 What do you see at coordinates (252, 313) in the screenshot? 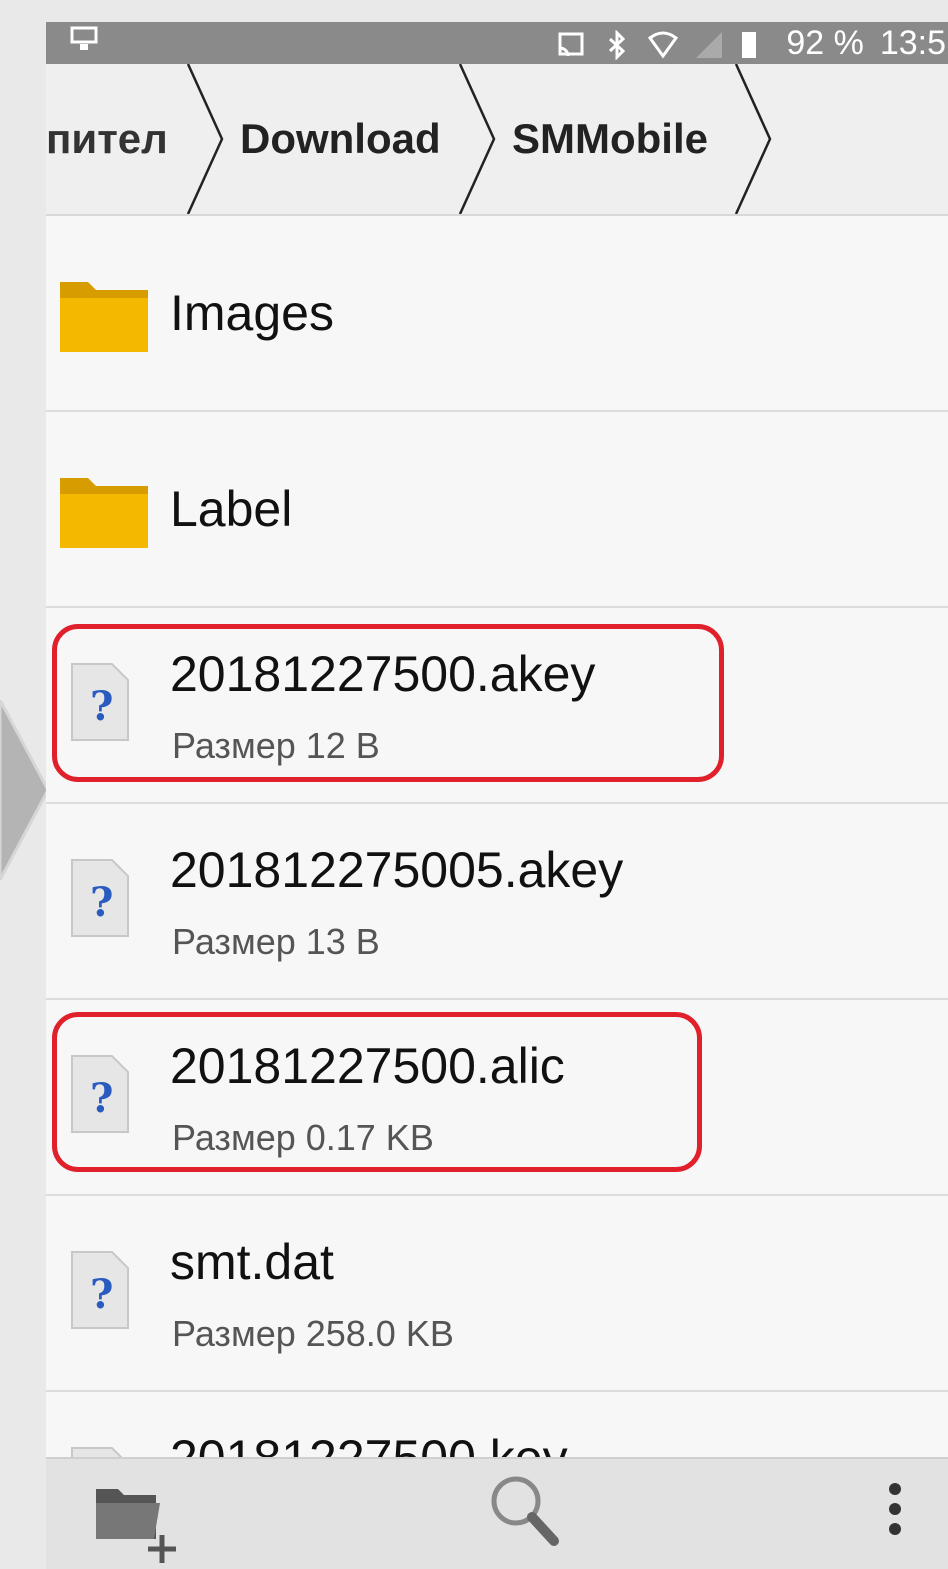
I see `folder-name: Images` at bounding box center [252, 313].